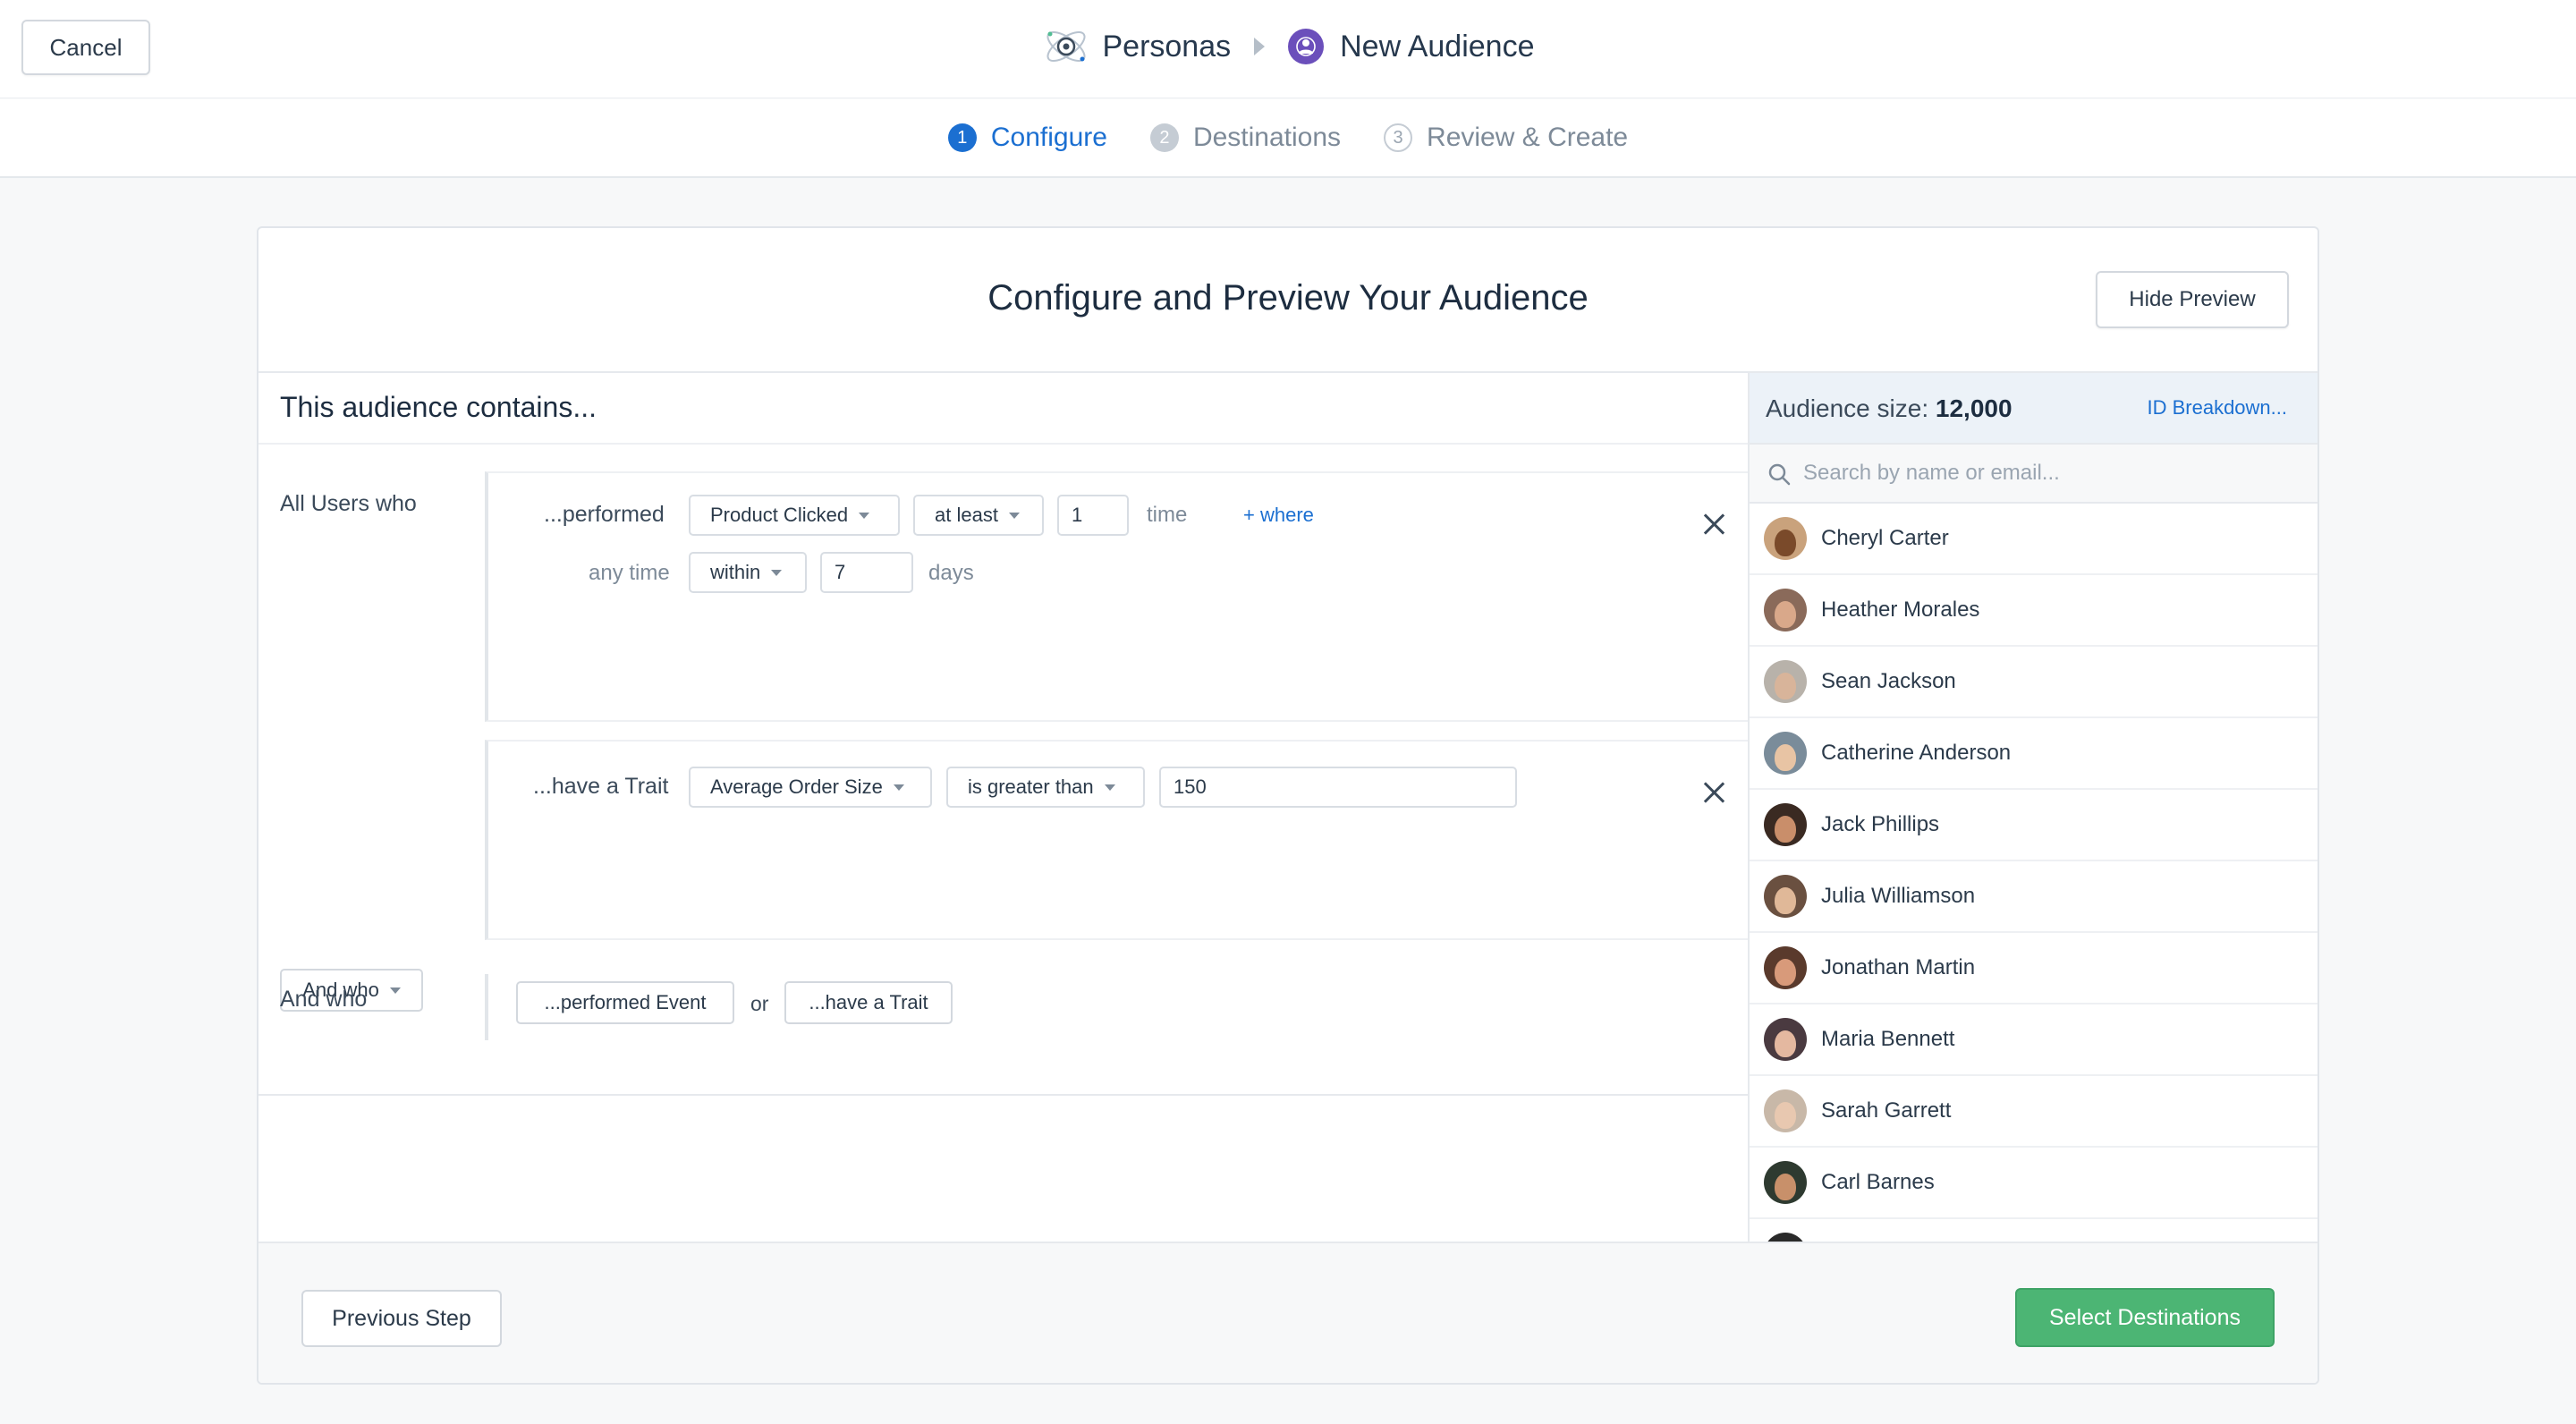 Image resolution: width=2576 pixels, height=1424 pixels. Describe the element at coordinates (2034, 611) in the screenshot. I see `person-row: Heather Morales` at that location.